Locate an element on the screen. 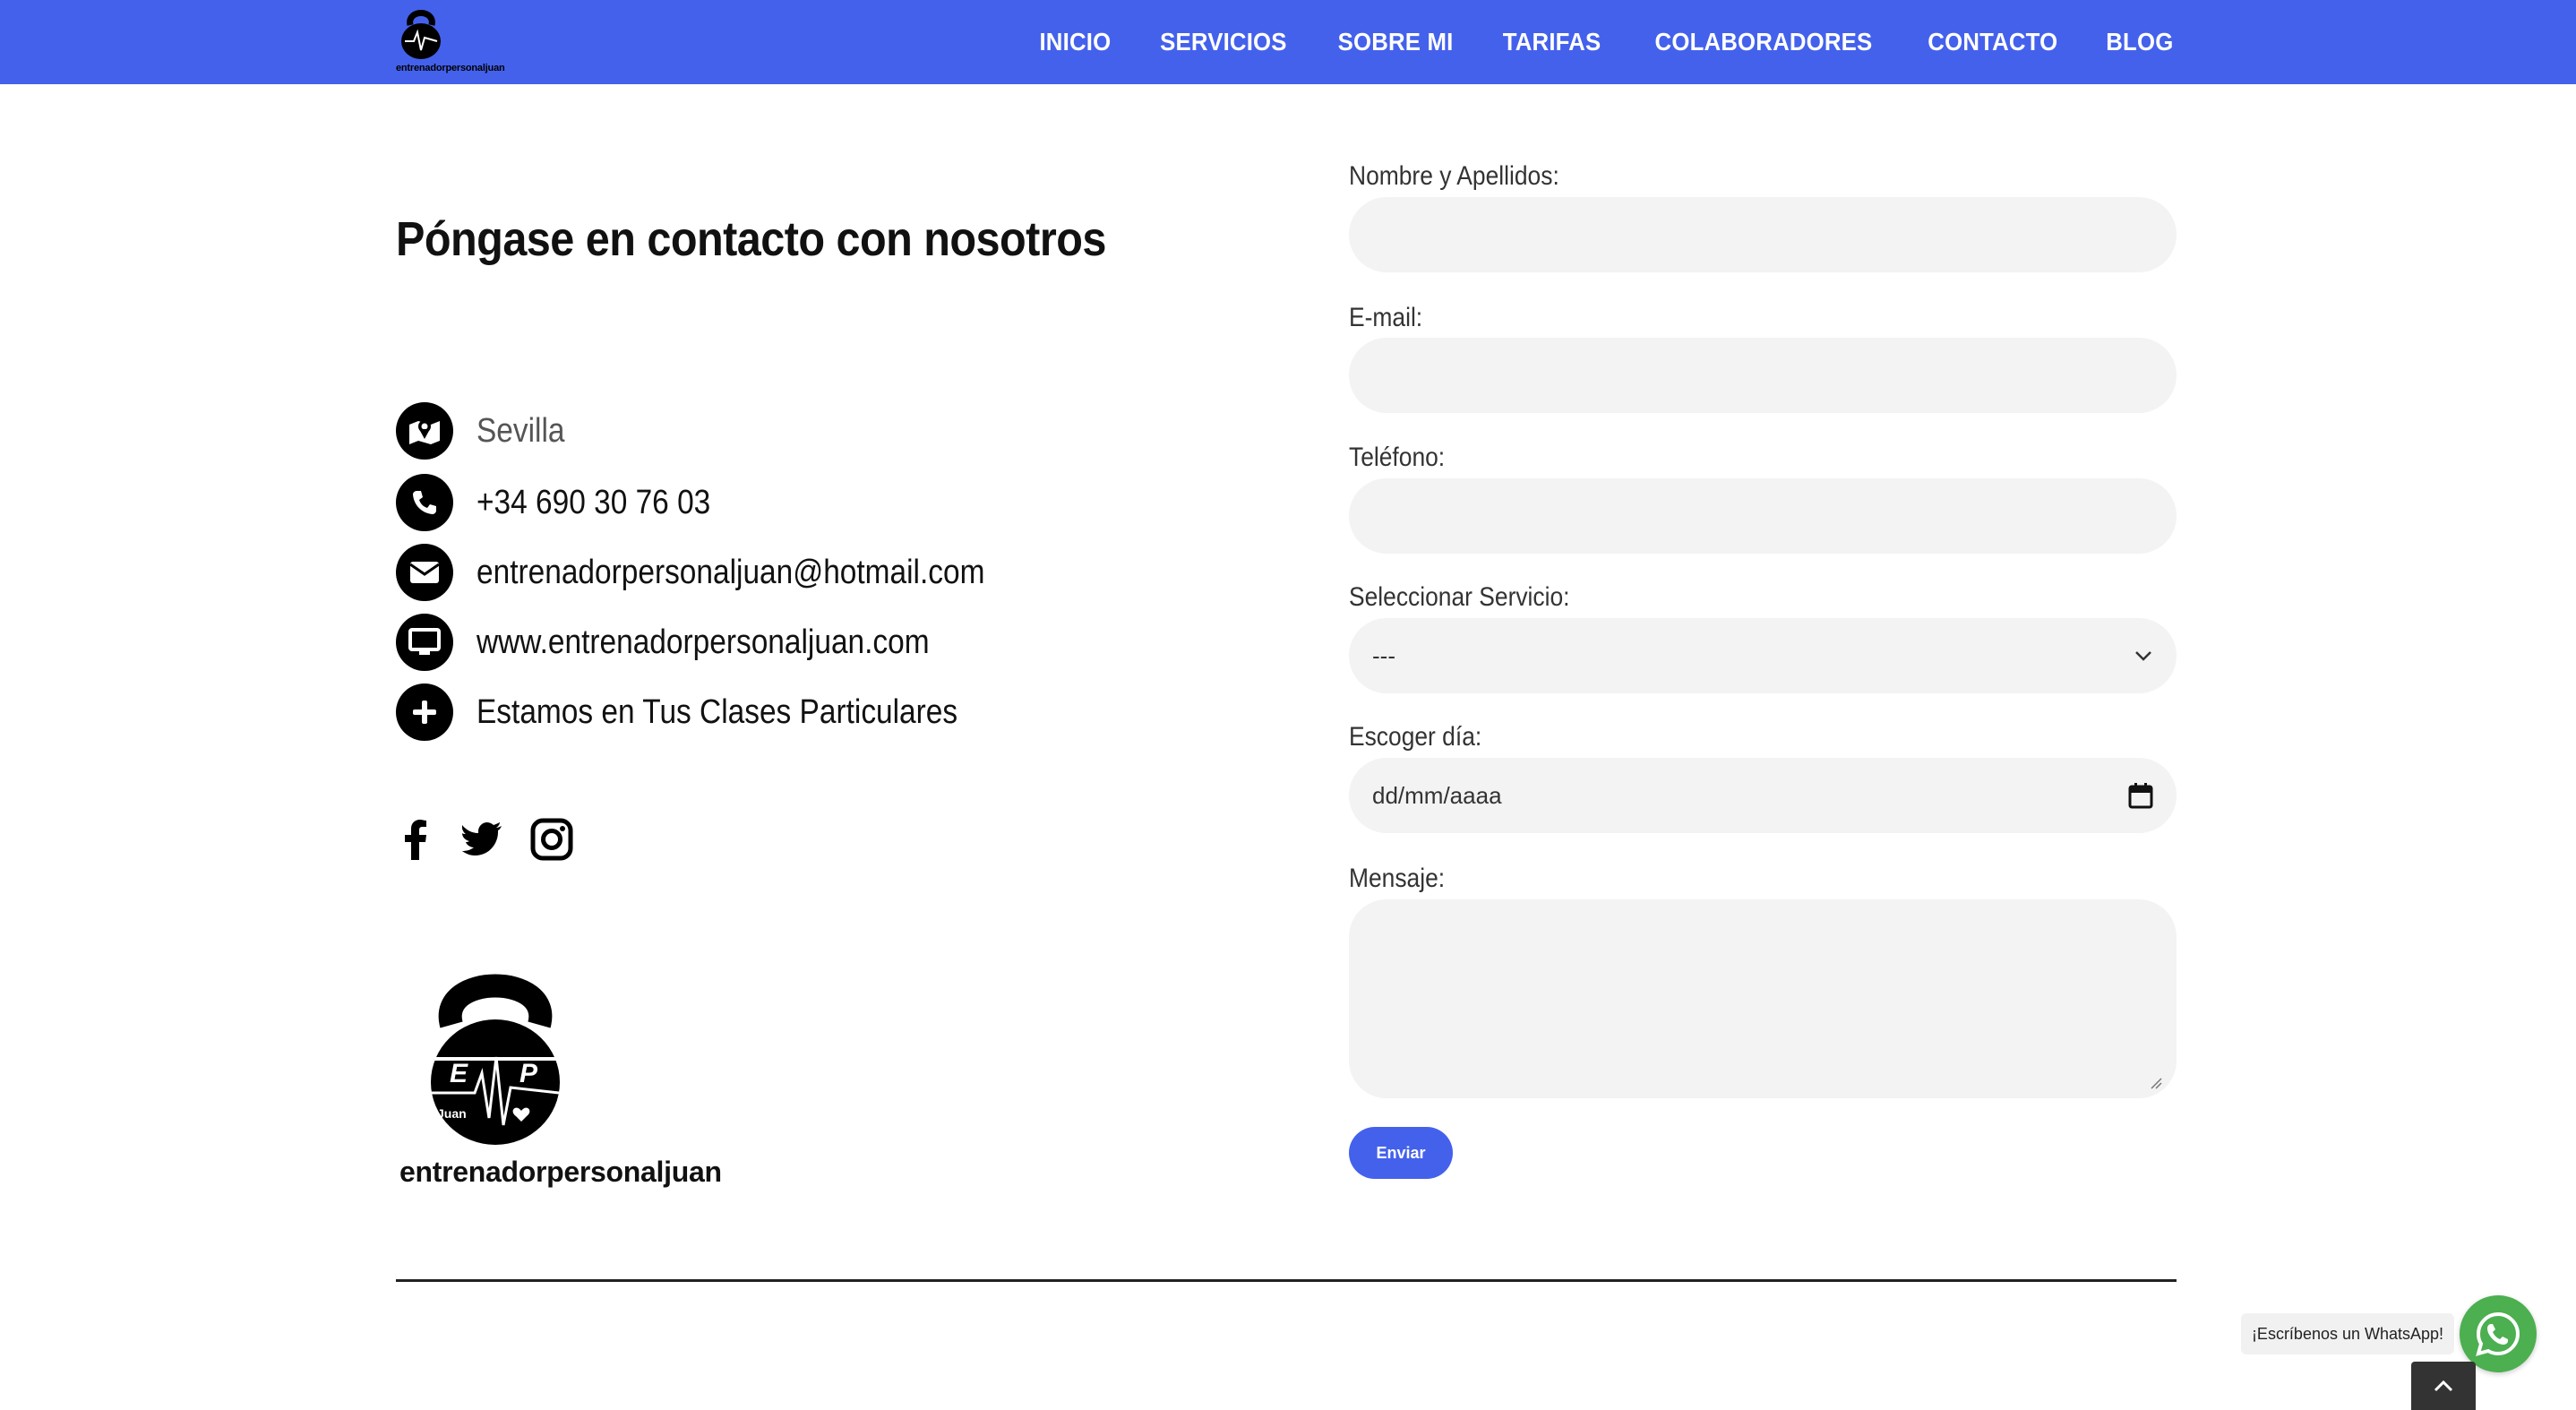  contact-item-email: entrenadorpersonaljuan@hotmail.com is located at coordinates (725, 572).